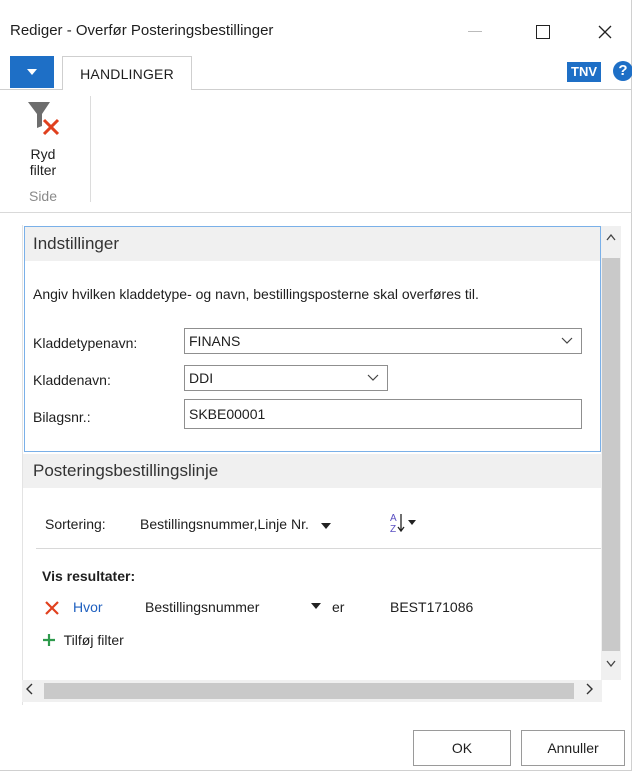 The image size is (632, 771). Describe the element at coordinates (89, 576) in the screenshot. I see `results-label: Vis resultater:` at that location.